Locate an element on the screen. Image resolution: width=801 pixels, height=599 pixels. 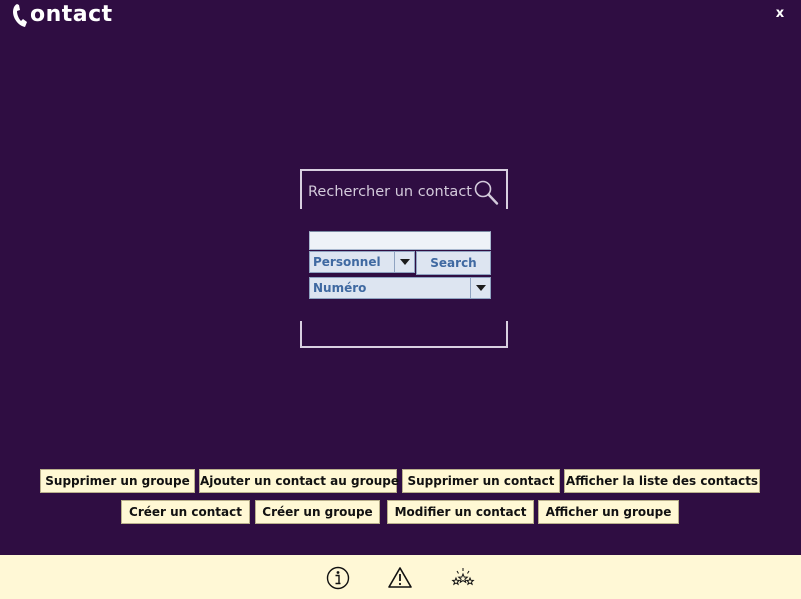
delete-group-button: Supprimer un groupe is located at coordinates (117, 481).